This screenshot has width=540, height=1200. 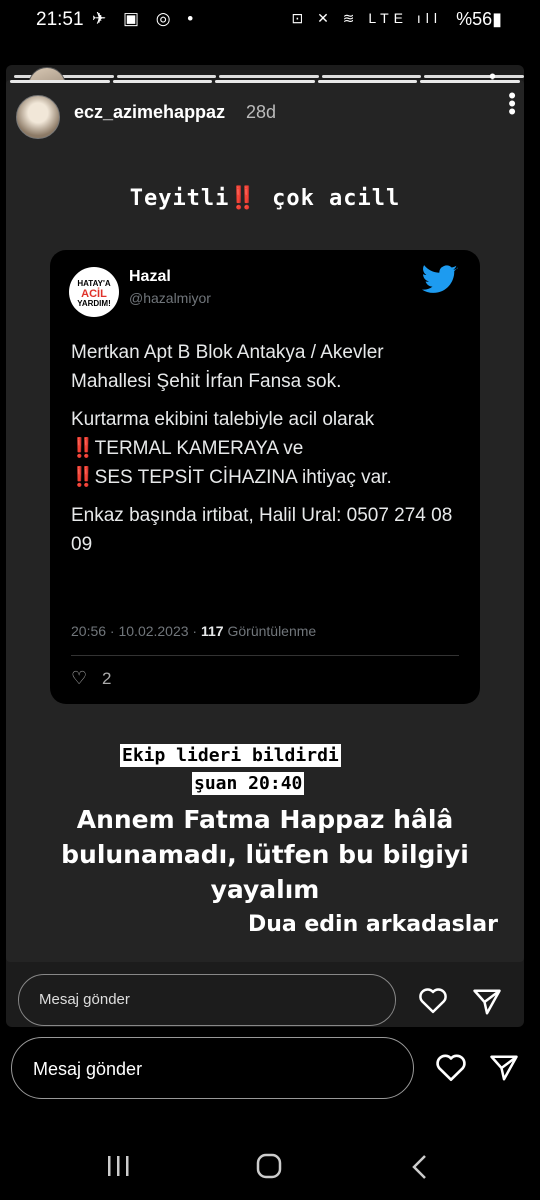 I want to click on more-options-icon: • • •, so click(x=512, y=104).